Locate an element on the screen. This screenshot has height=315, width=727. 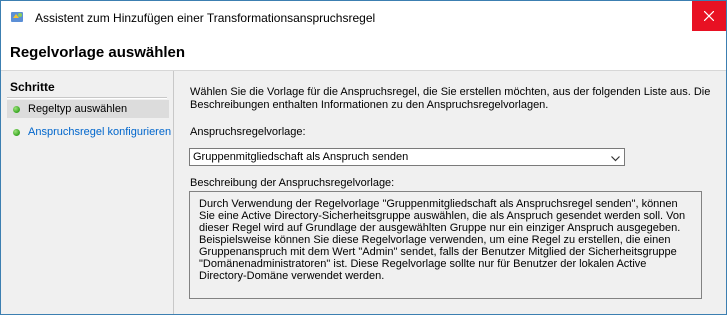
steps-heading: Schritte is located at coordinates (32, 87).